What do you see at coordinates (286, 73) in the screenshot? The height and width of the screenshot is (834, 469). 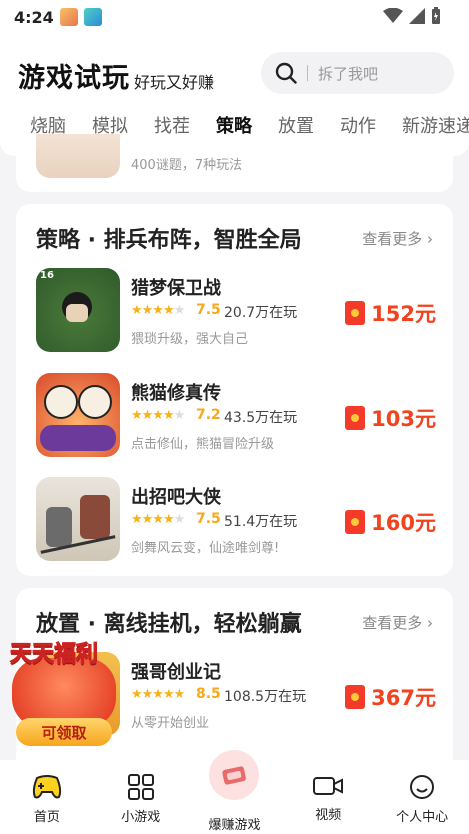 I see `search-icon` at bounding box center [286, 73].